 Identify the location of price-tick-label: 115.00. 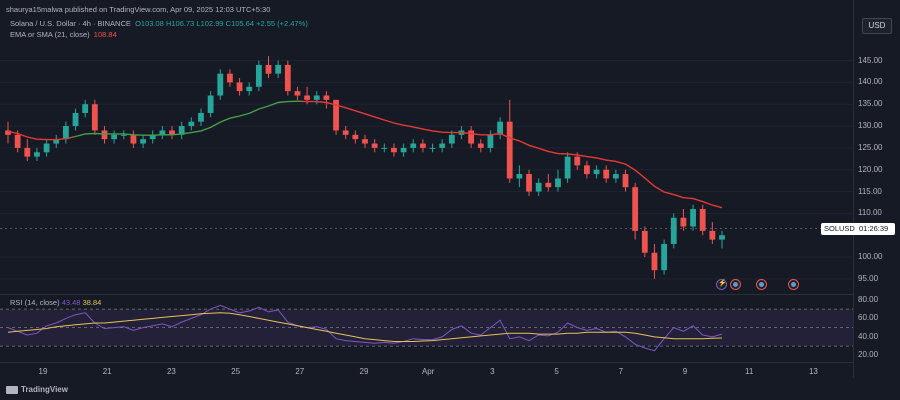
(870, 191).